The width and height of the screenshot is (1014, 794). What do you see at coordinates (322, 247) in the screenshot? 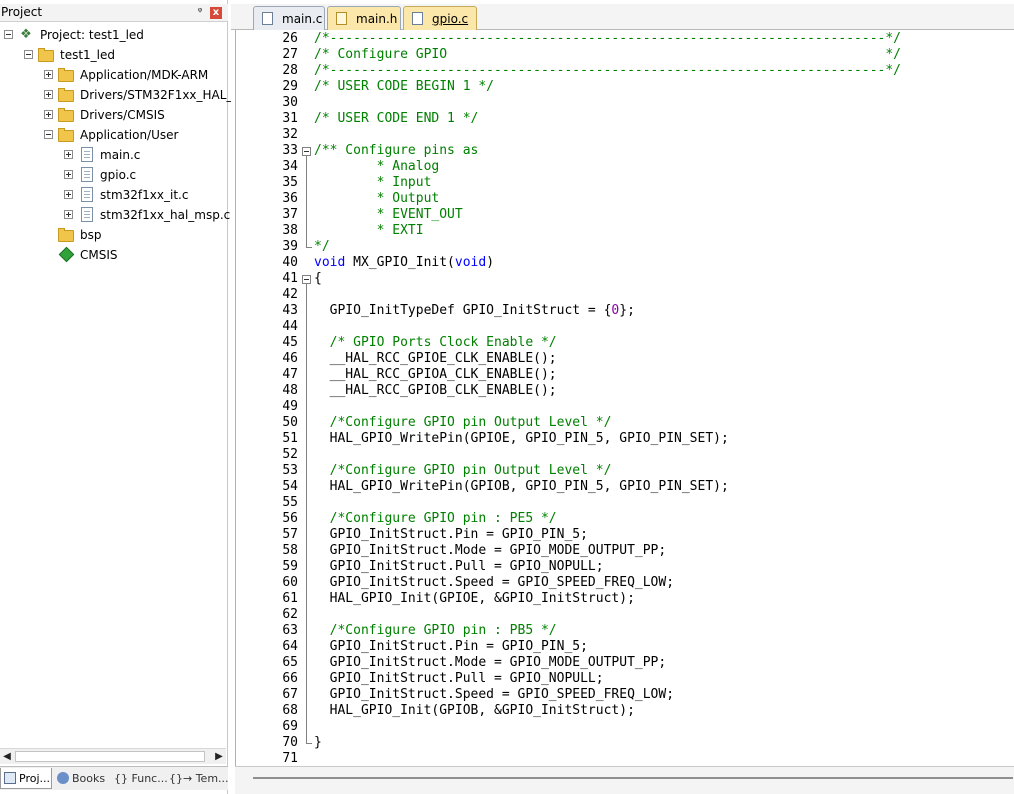
I see `code-line: */` at bounding box center [322, 247].